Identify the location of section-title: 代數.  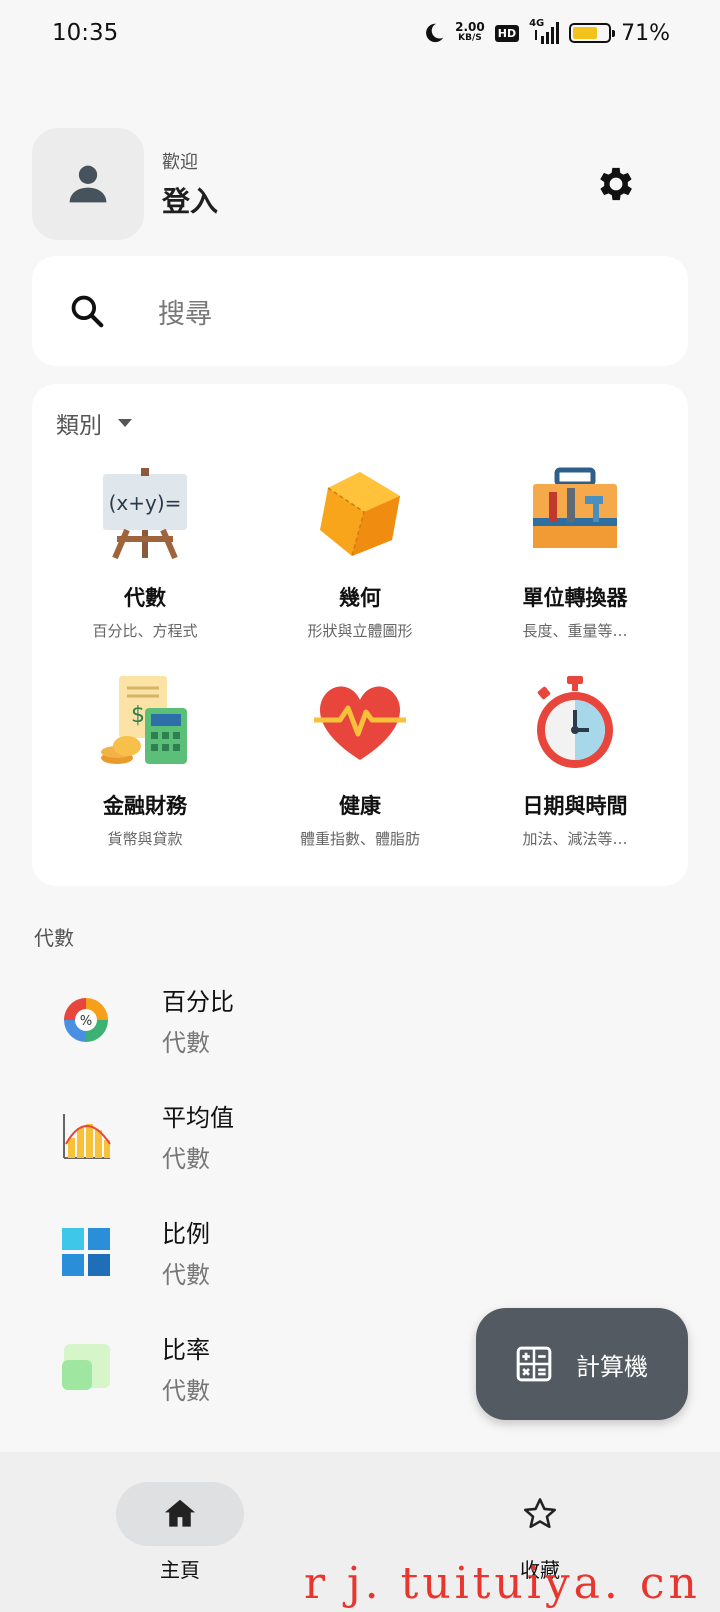
(54, 938).